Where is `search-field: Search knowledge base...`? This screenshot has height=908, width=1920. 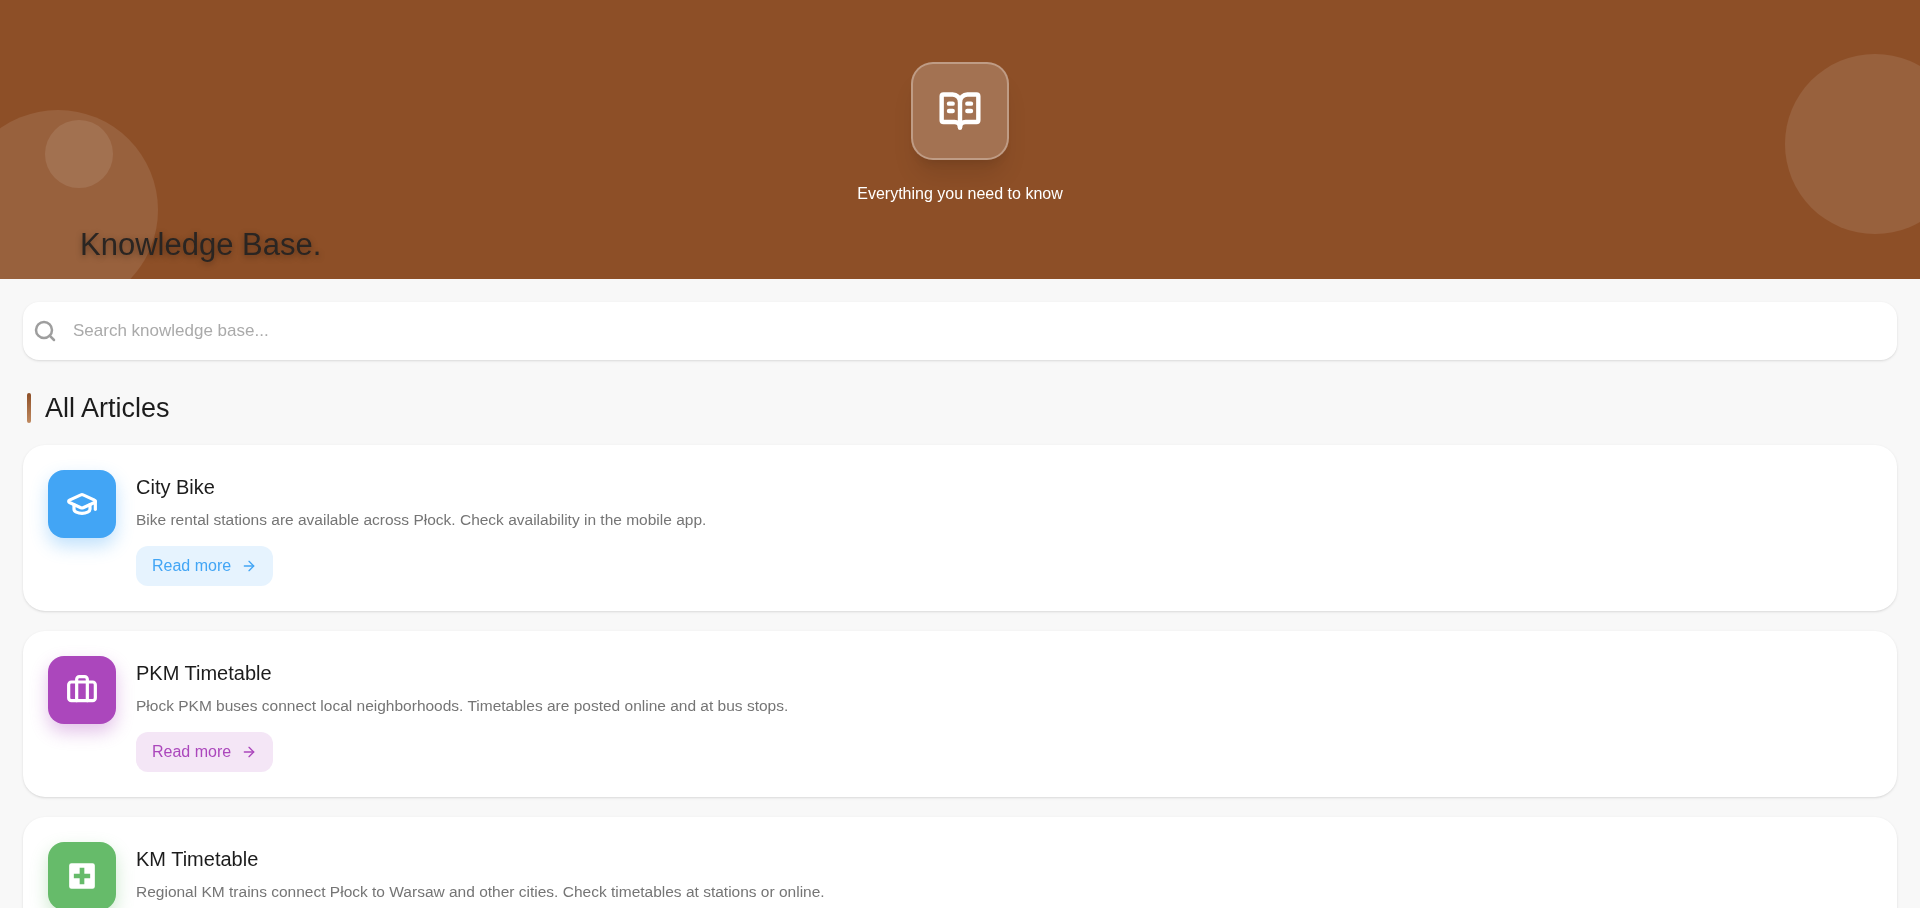
search-field: Search knowledge base... is located at coordinates (960, 331).